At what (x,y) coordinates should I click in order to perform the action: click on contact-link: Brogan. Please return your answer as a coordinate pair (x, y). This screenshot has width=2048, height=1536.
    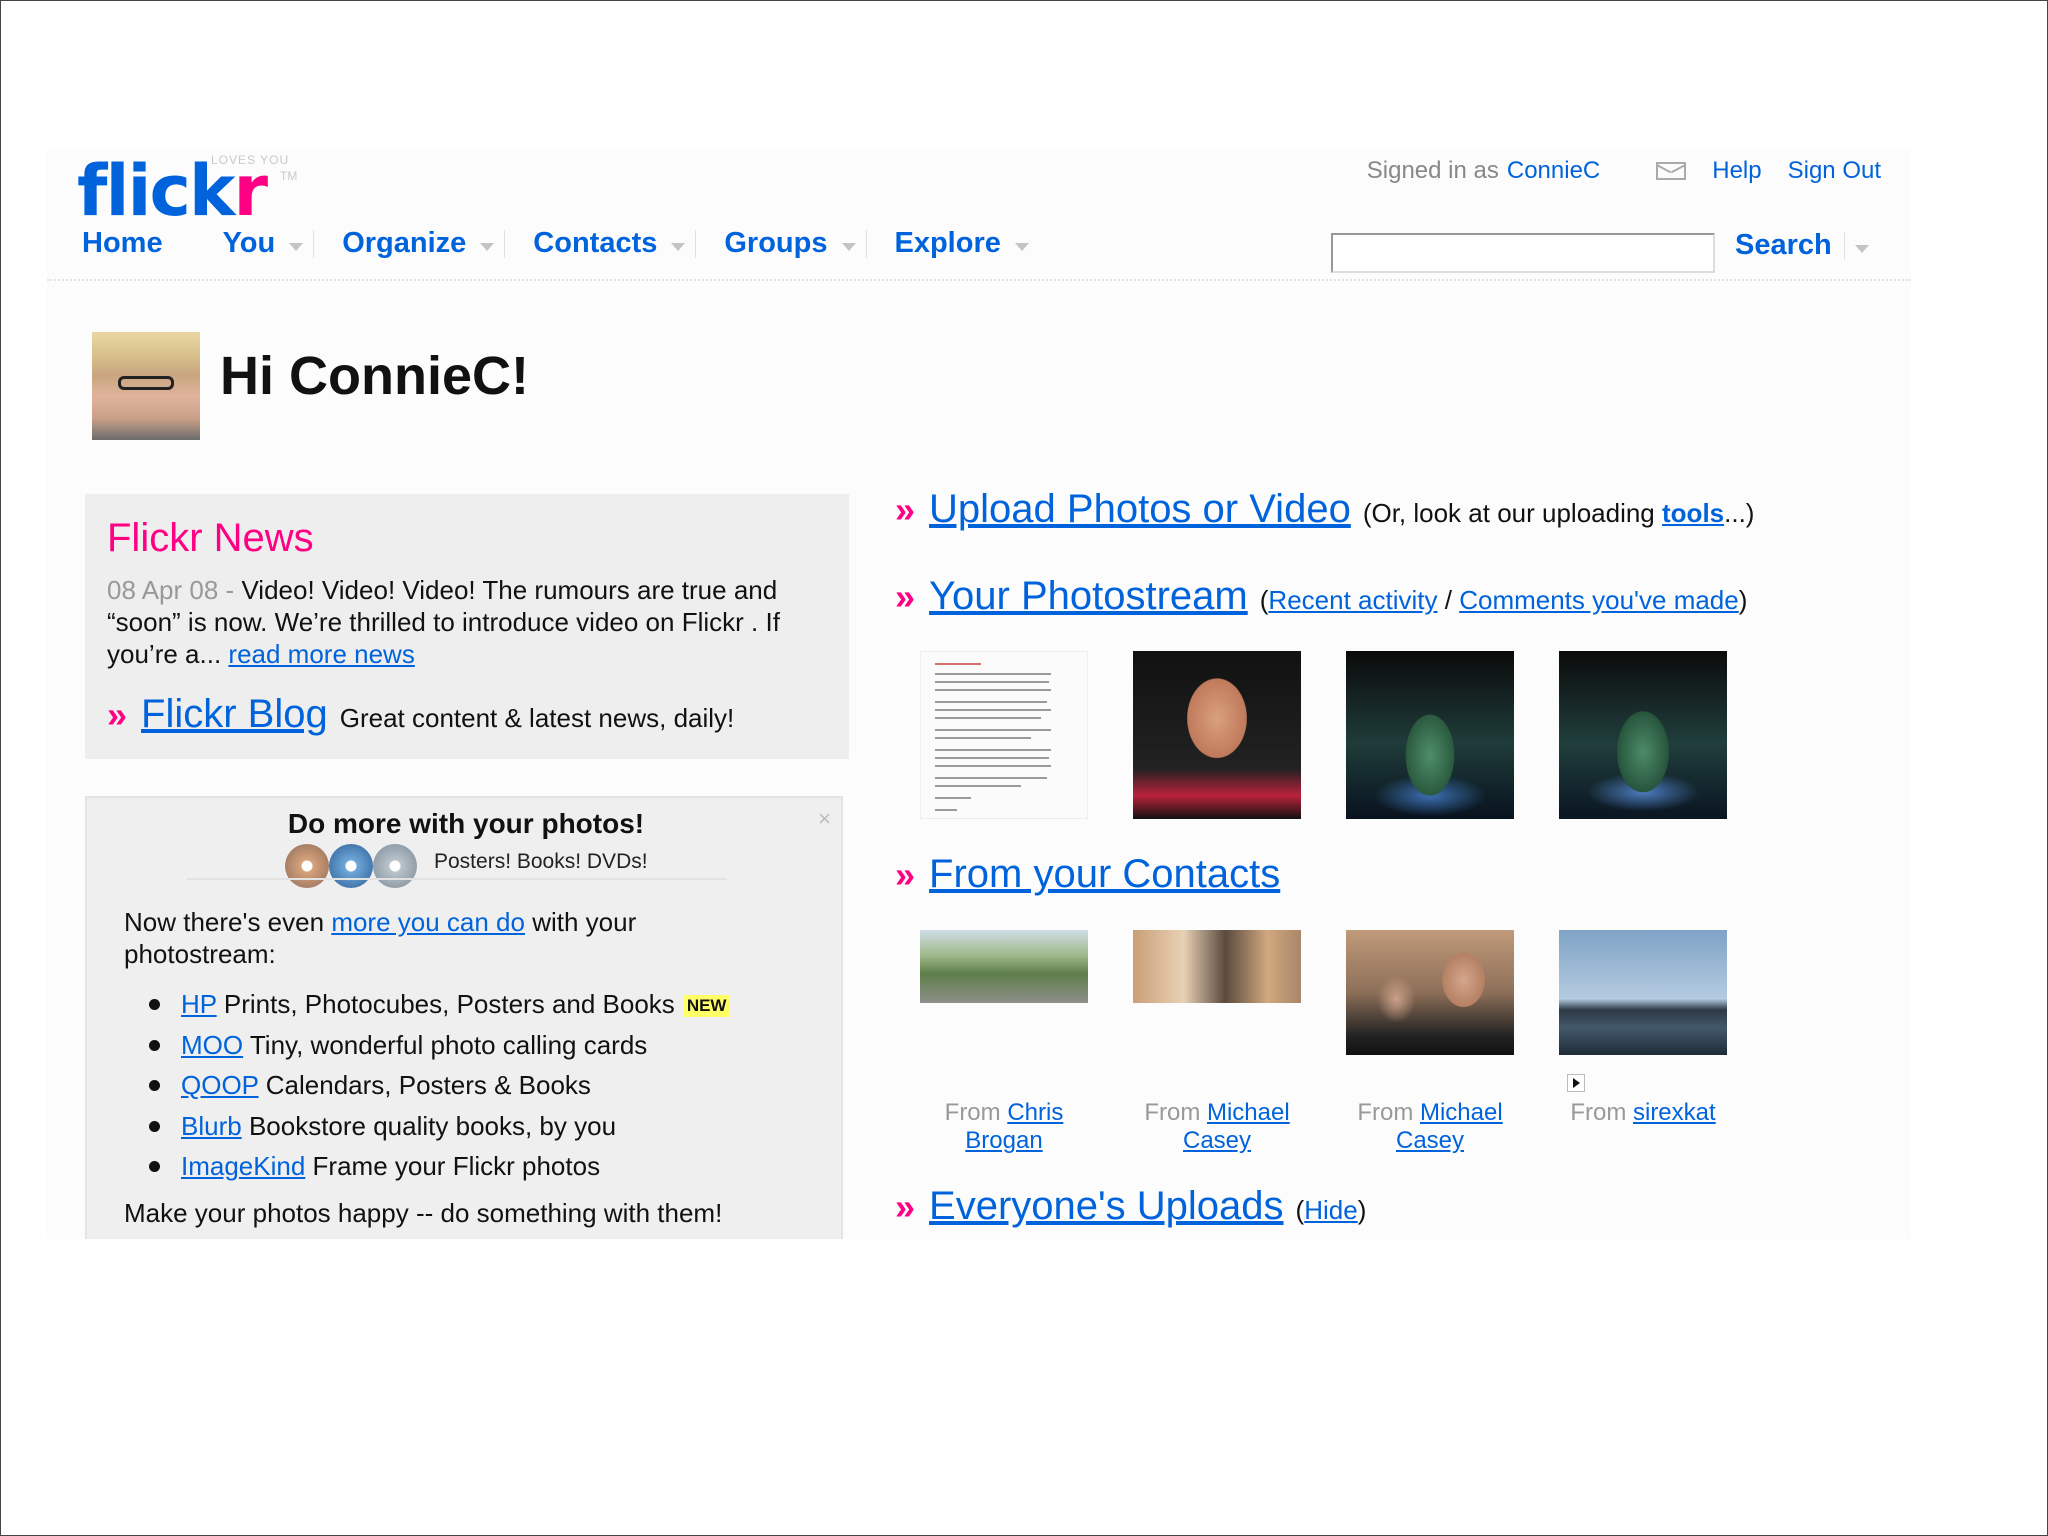
    Looking at the image, I should click on (1003, 1140).